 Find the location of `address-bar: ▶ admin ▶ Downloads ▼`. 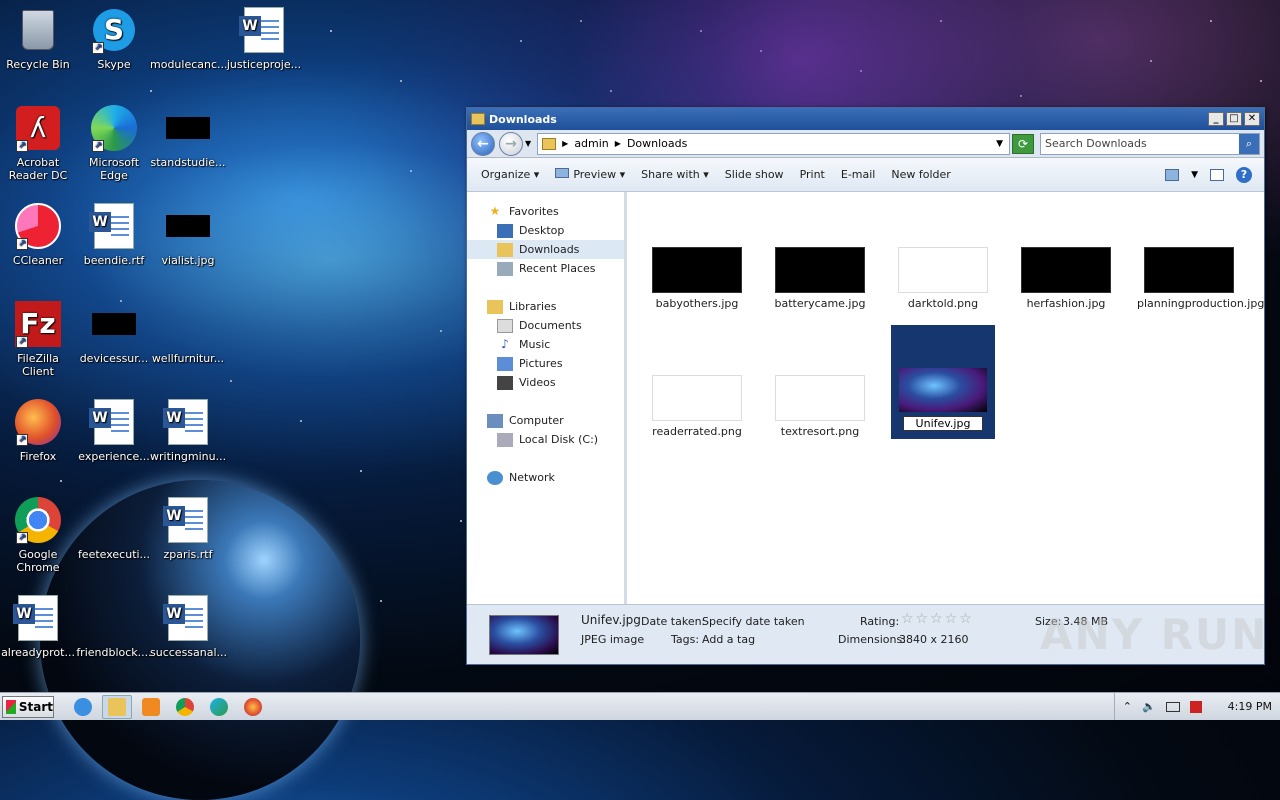

address-bar: ▶ admin ▶ Downloads ▼ is located at coordinates (773, 143).